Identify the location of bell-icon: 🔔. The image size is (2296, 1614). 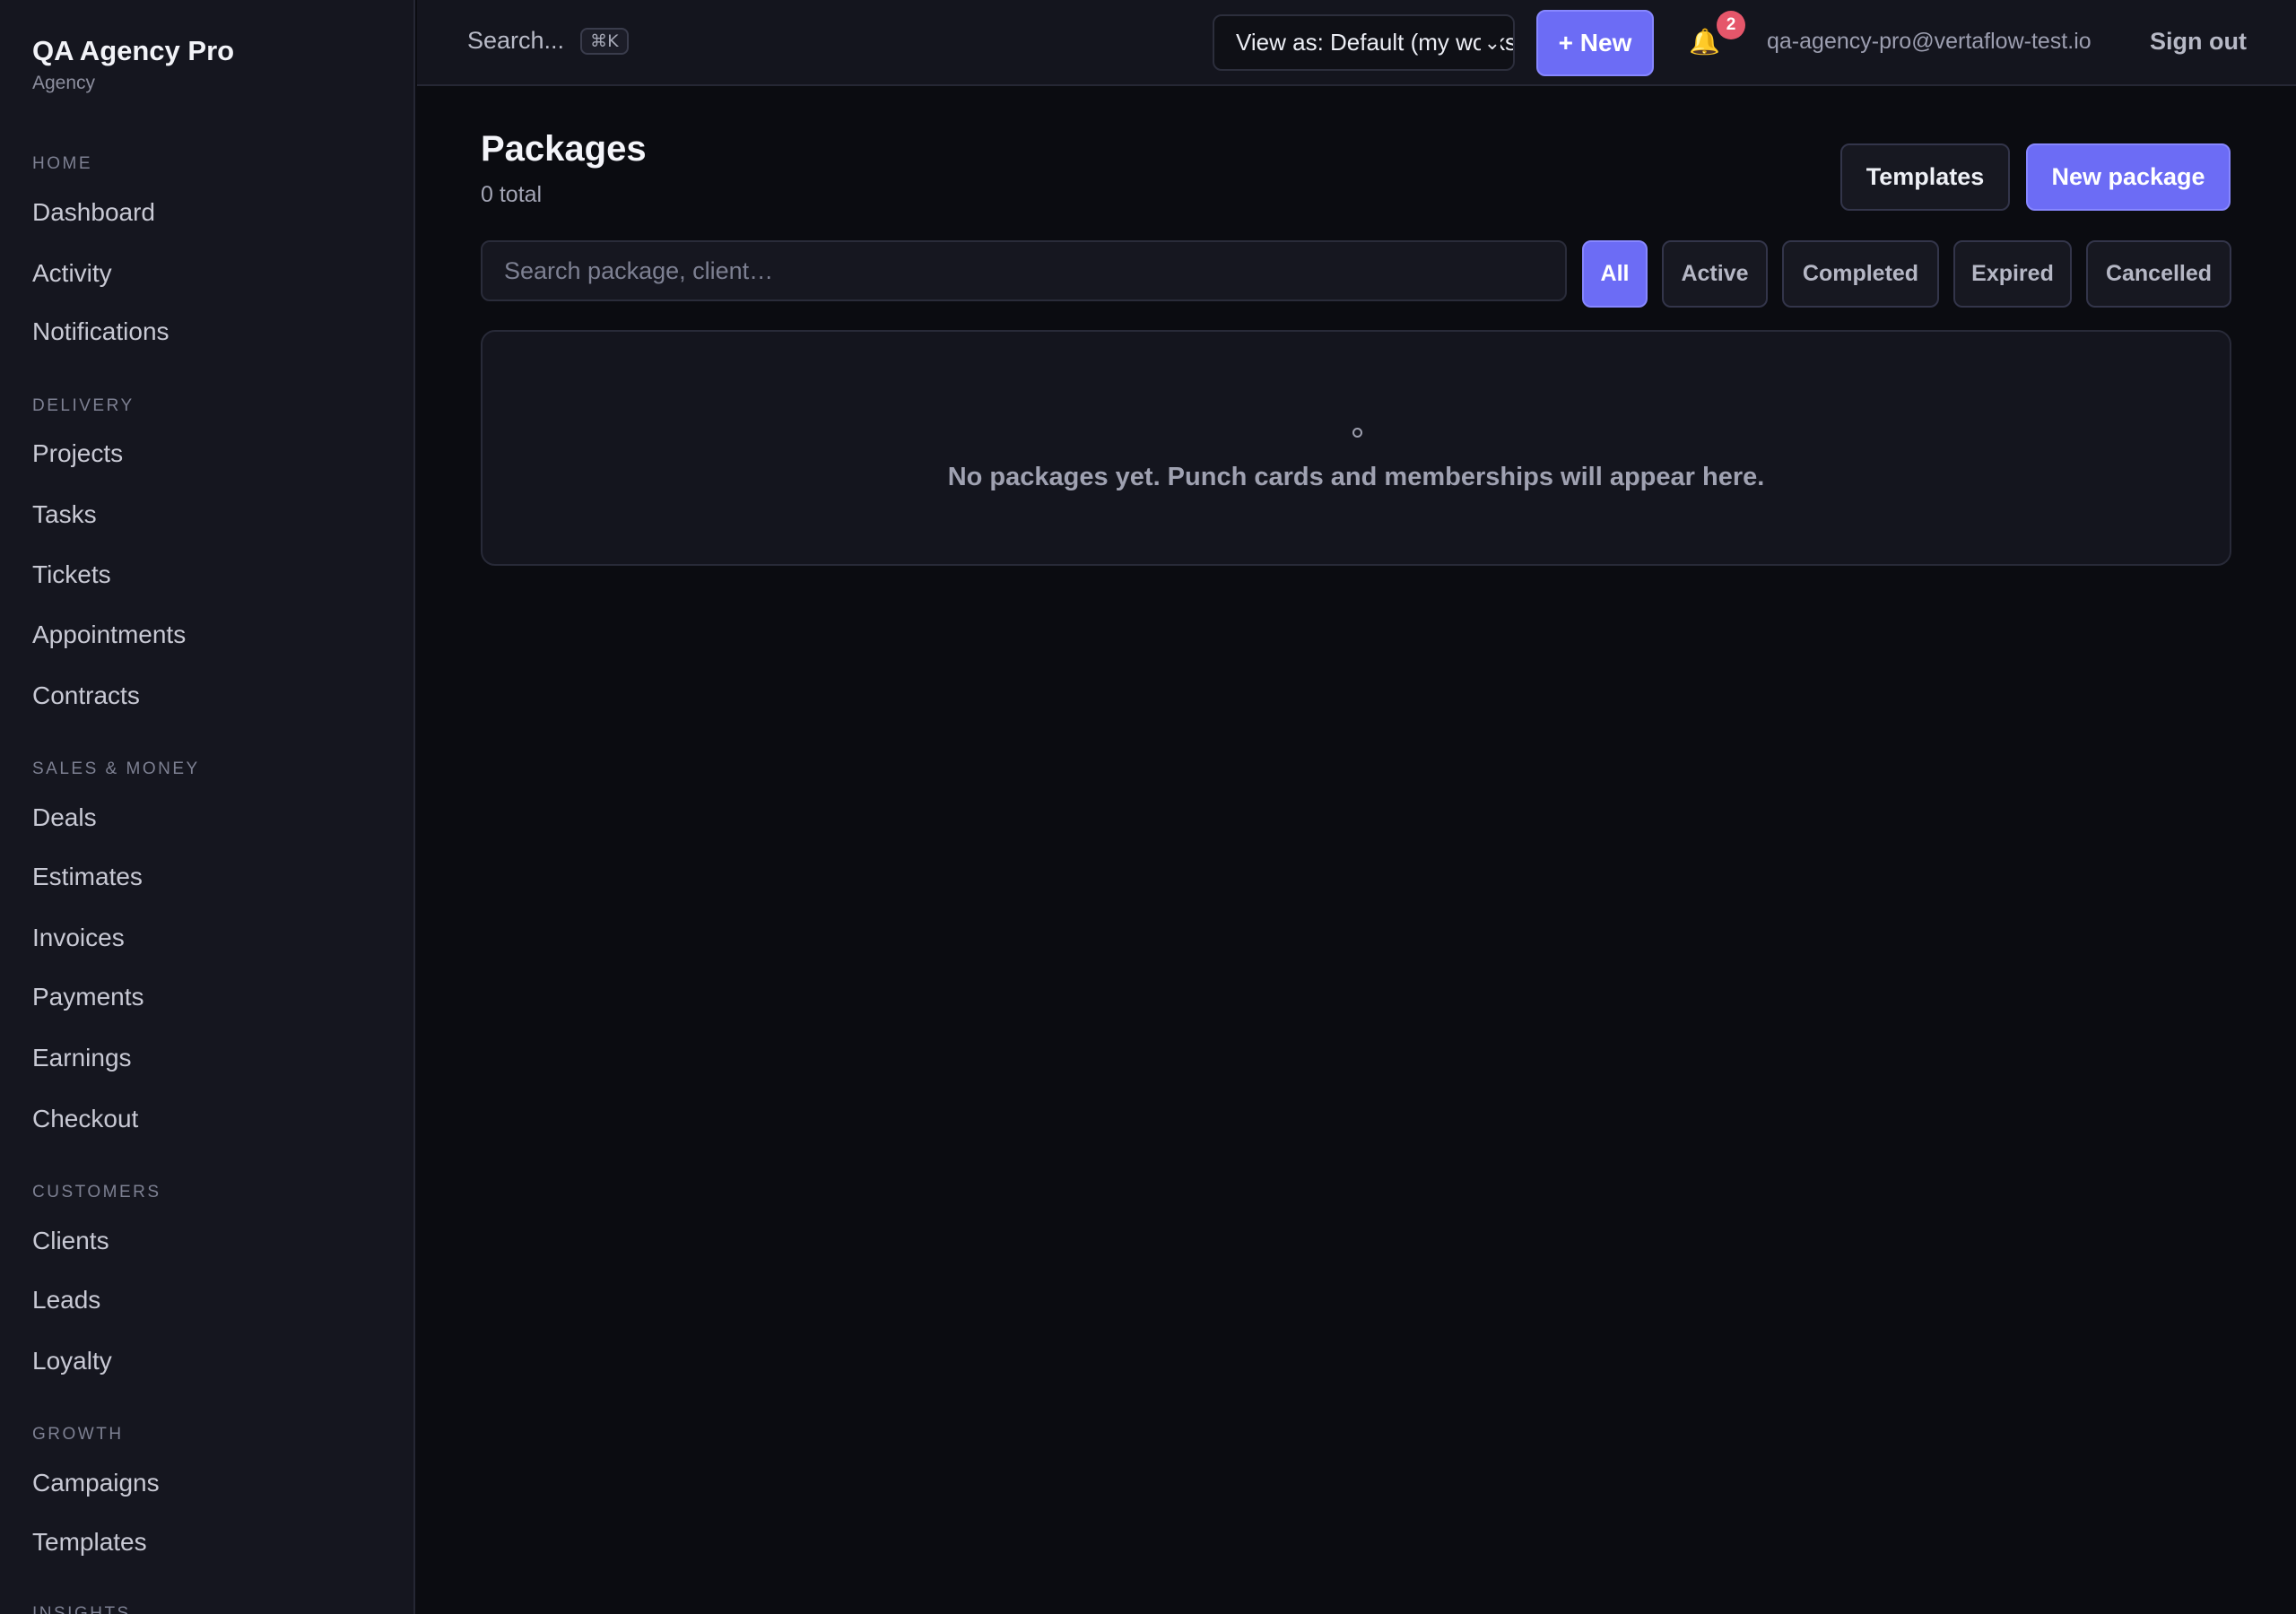
(1704, 41).